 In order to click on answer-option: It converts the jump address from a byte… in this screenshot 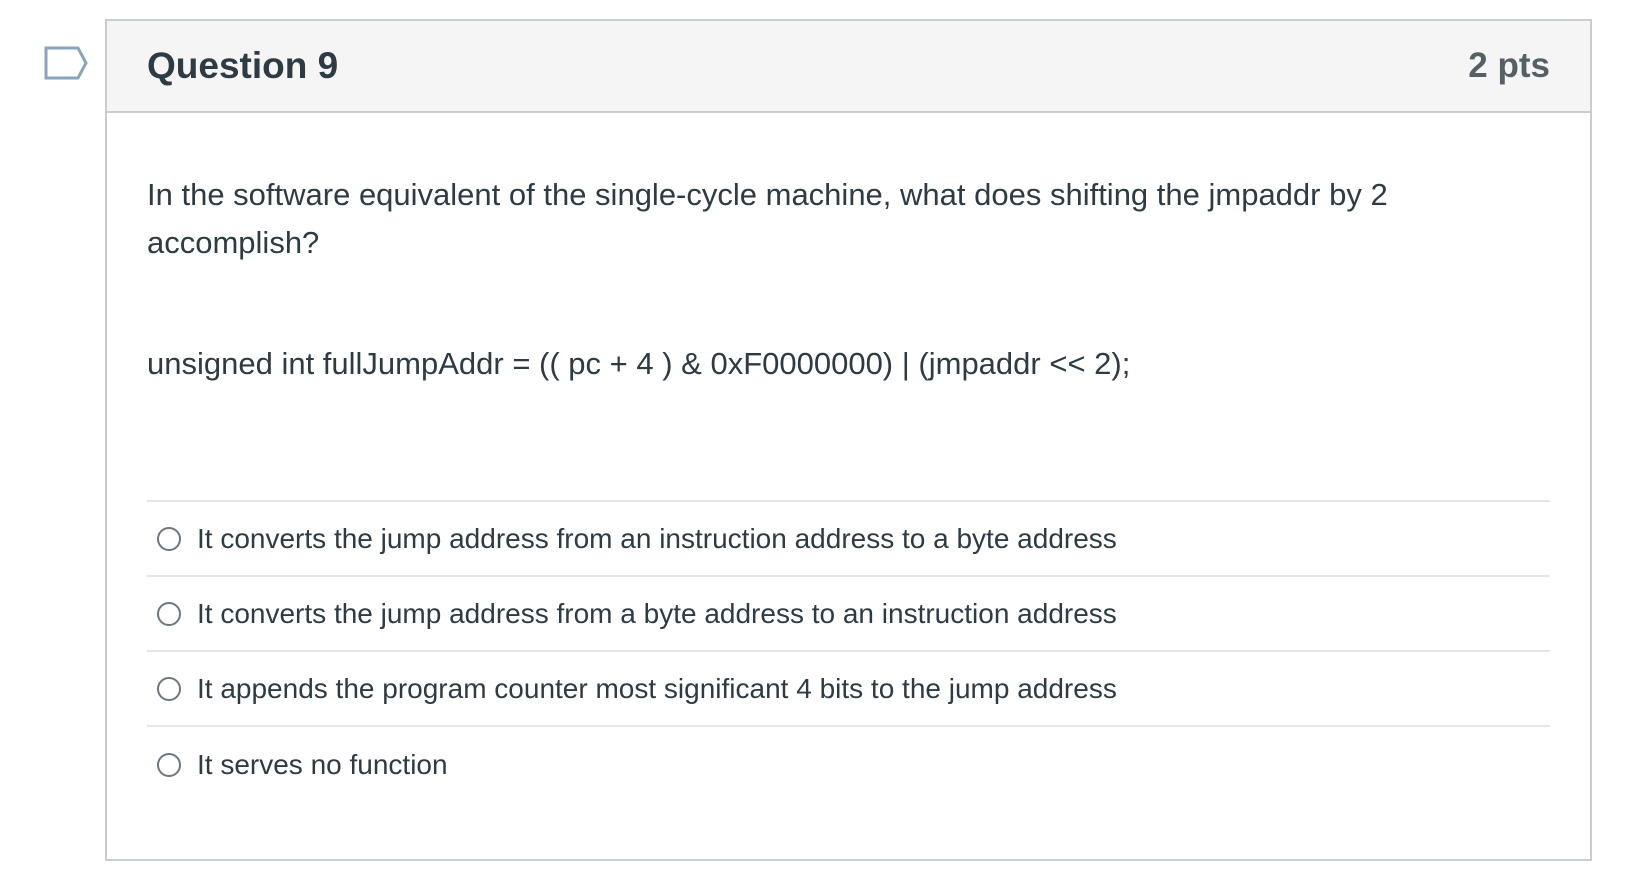, I will do `click(848, 614)`.